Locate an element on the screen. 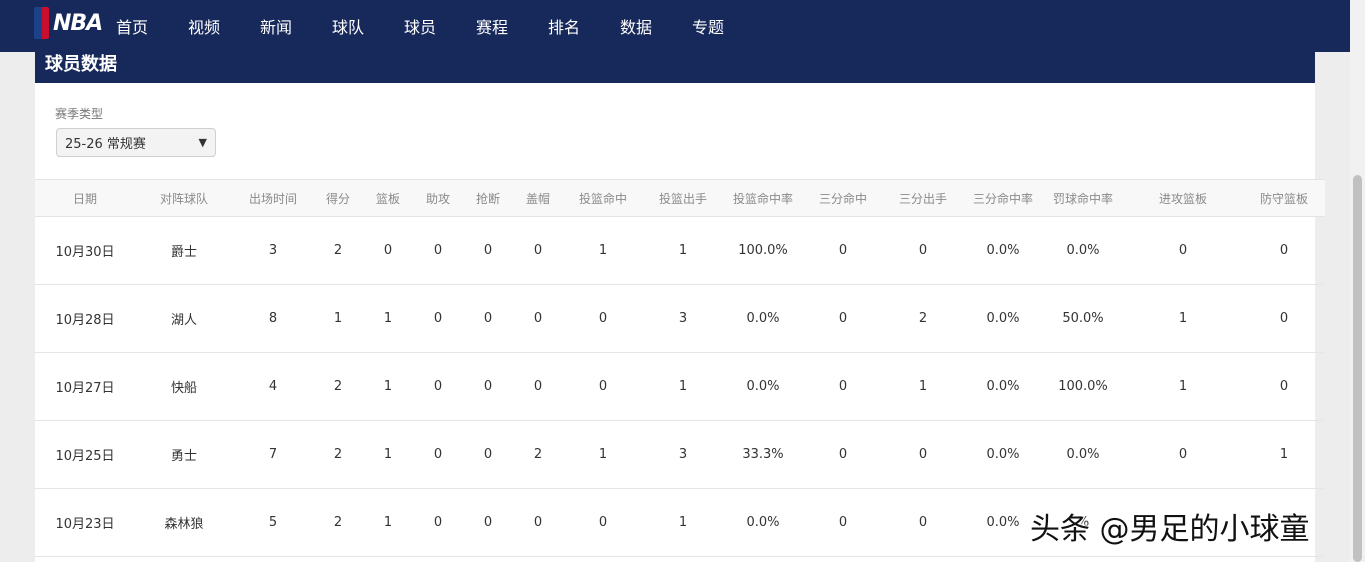 The width and height of the screenshot is (1365, 562). season-type-label: 赛季类型 is located at coordinates (79, 114).